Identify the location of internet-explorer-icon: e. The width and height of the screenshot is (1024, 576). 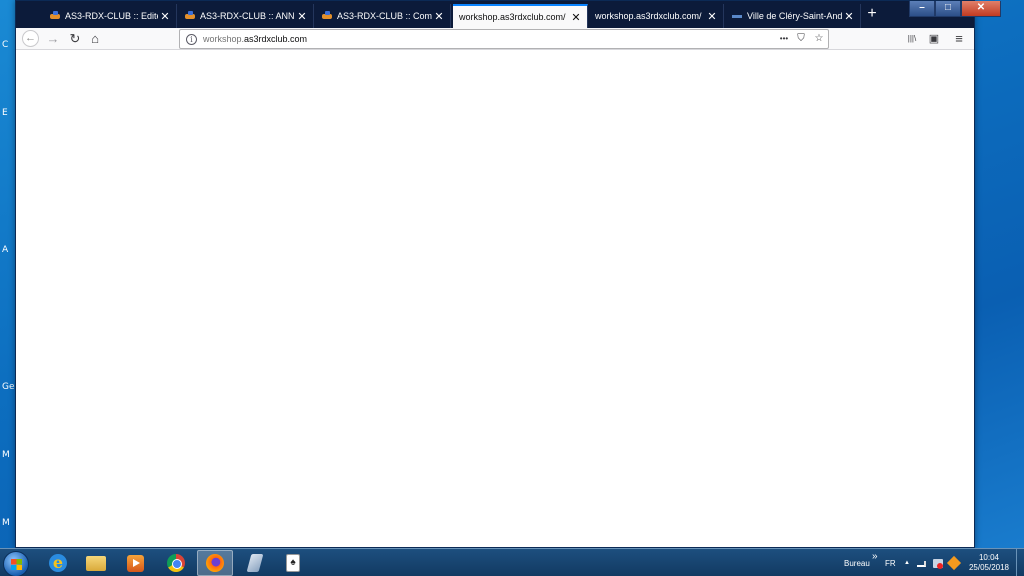
(58, 563).